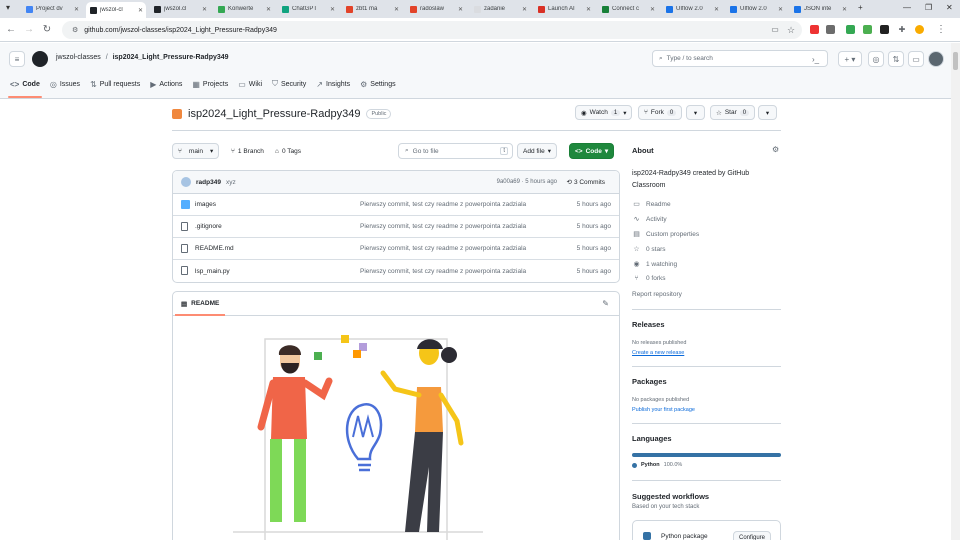  I want to click on commit-hash-time: 9a00a69 · 5 hours ago, so click(527, 182).